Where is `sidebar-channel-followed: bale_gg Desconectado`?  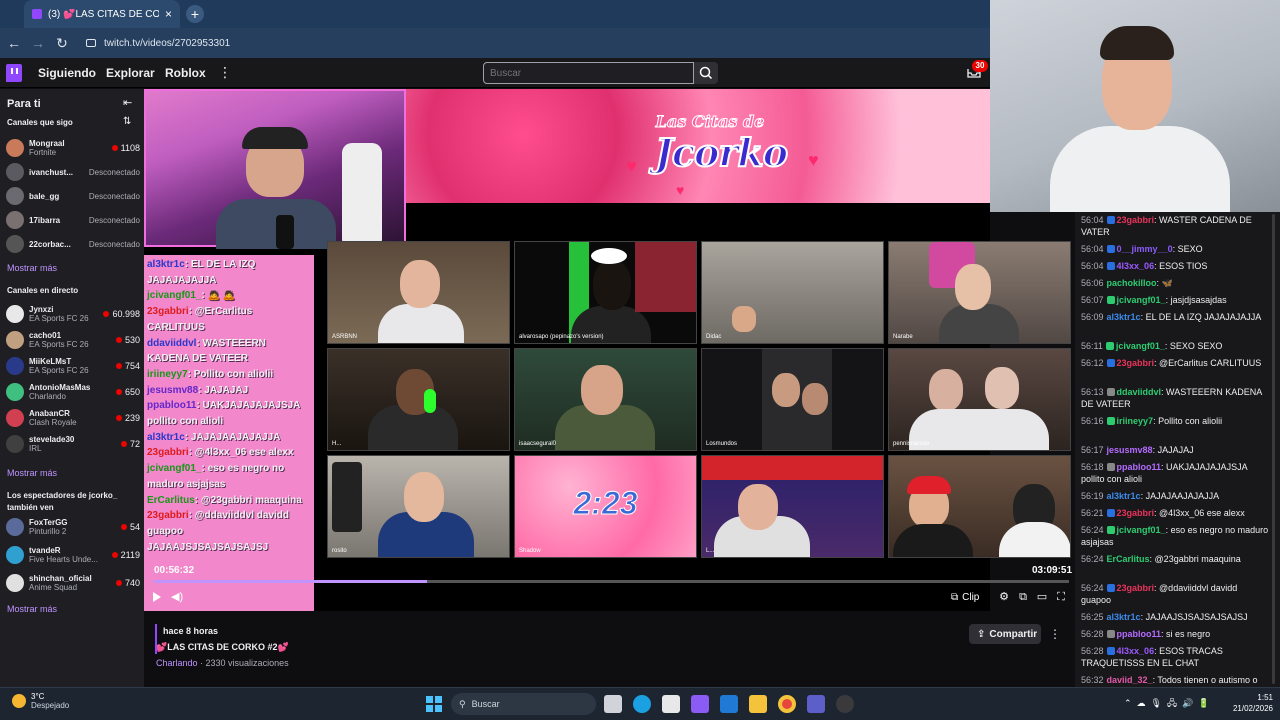 sidebar-channel-followed: bale_gg Desconectado is located at coordinates (73, 196).